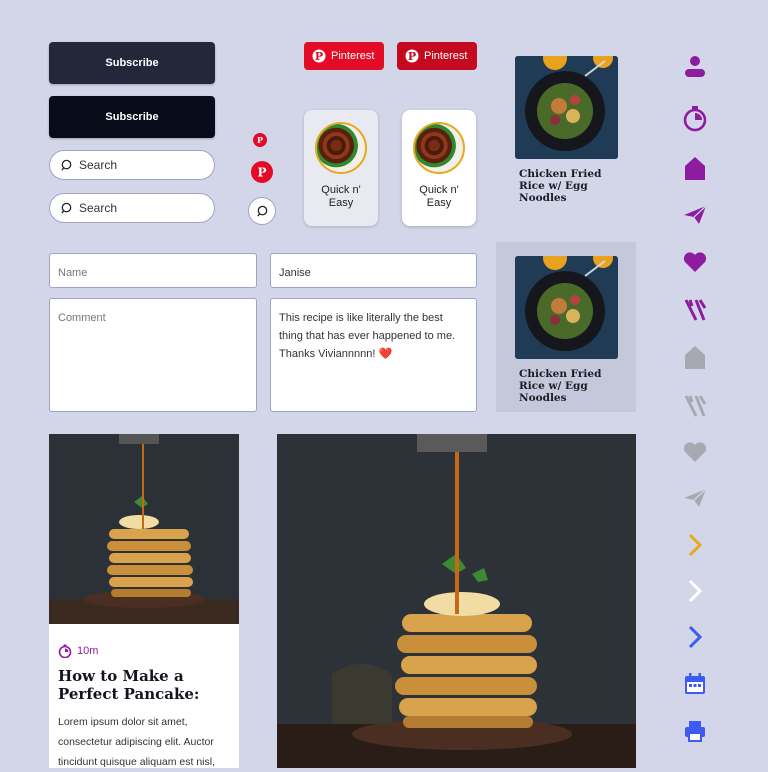  I want to click on user-icon, so click(695, 66).